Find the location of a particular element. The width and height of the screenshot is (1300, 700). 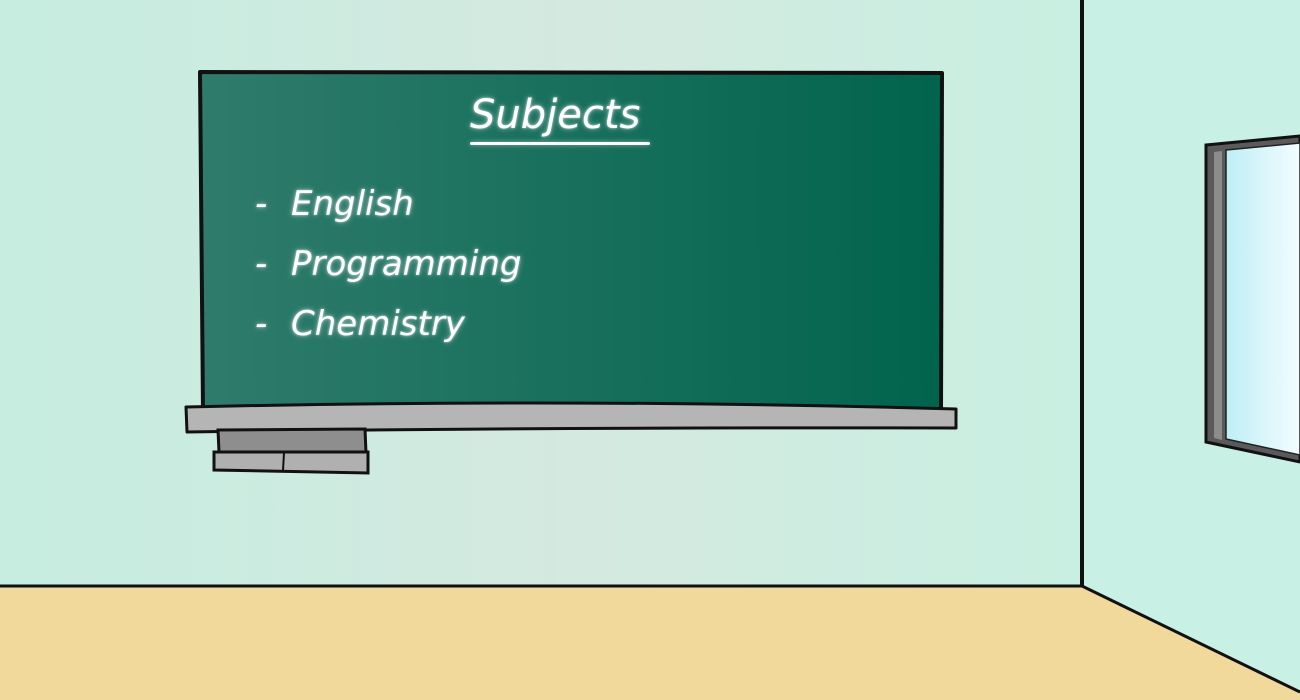

subject-item-english: - English is located at coordinates (334, 204).